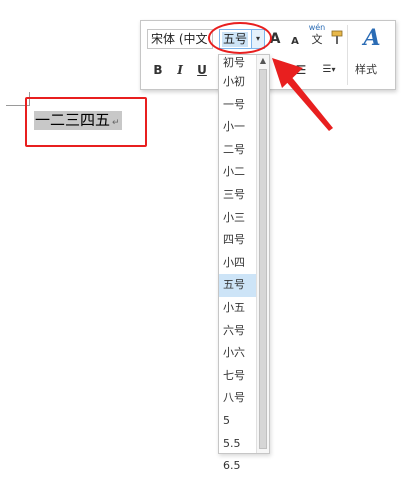 The image size is (416, 478). I want to click on font-size-option: 小初, so click(238, 82).